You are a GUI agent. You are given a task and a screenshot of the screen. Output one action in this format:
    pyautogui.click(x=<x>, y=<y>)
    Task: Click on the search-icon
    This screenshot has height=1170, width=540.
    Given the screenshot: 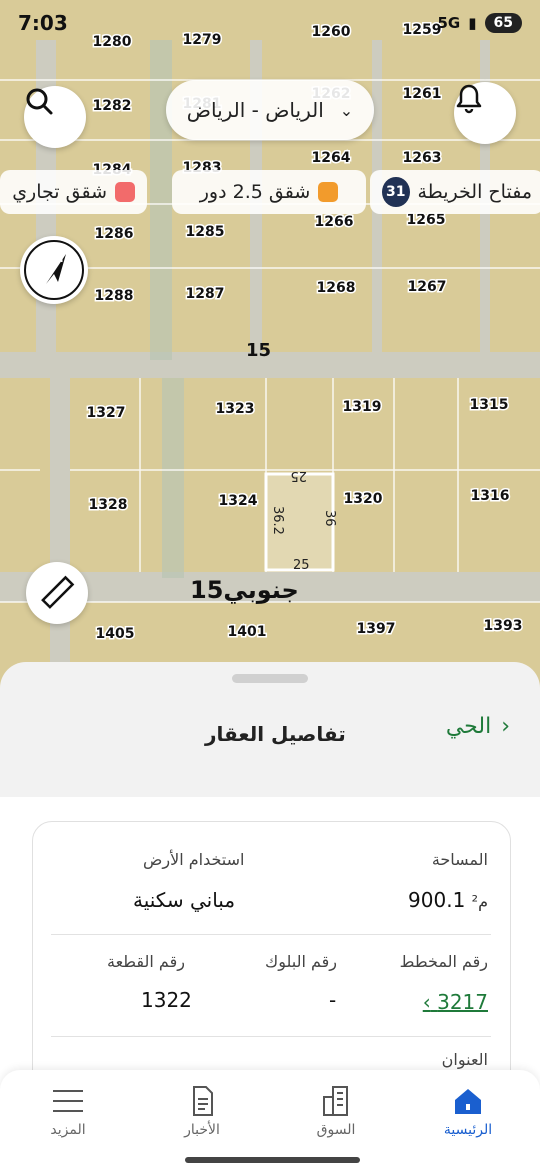 What is the action you would take?
    pyautogui.click(x=39, y=101)
    